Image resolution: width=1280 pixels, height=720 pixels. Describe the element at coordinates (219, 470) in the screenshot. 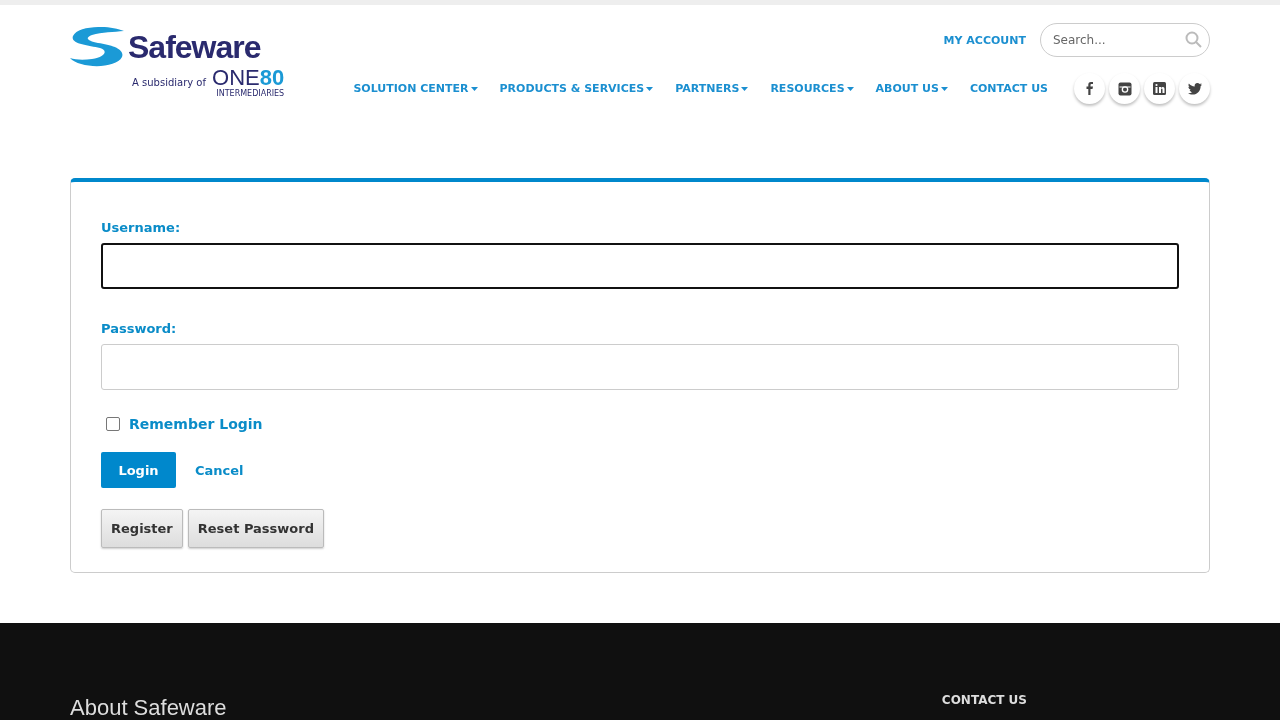

I see `cancel-link: Cancel` at that location.